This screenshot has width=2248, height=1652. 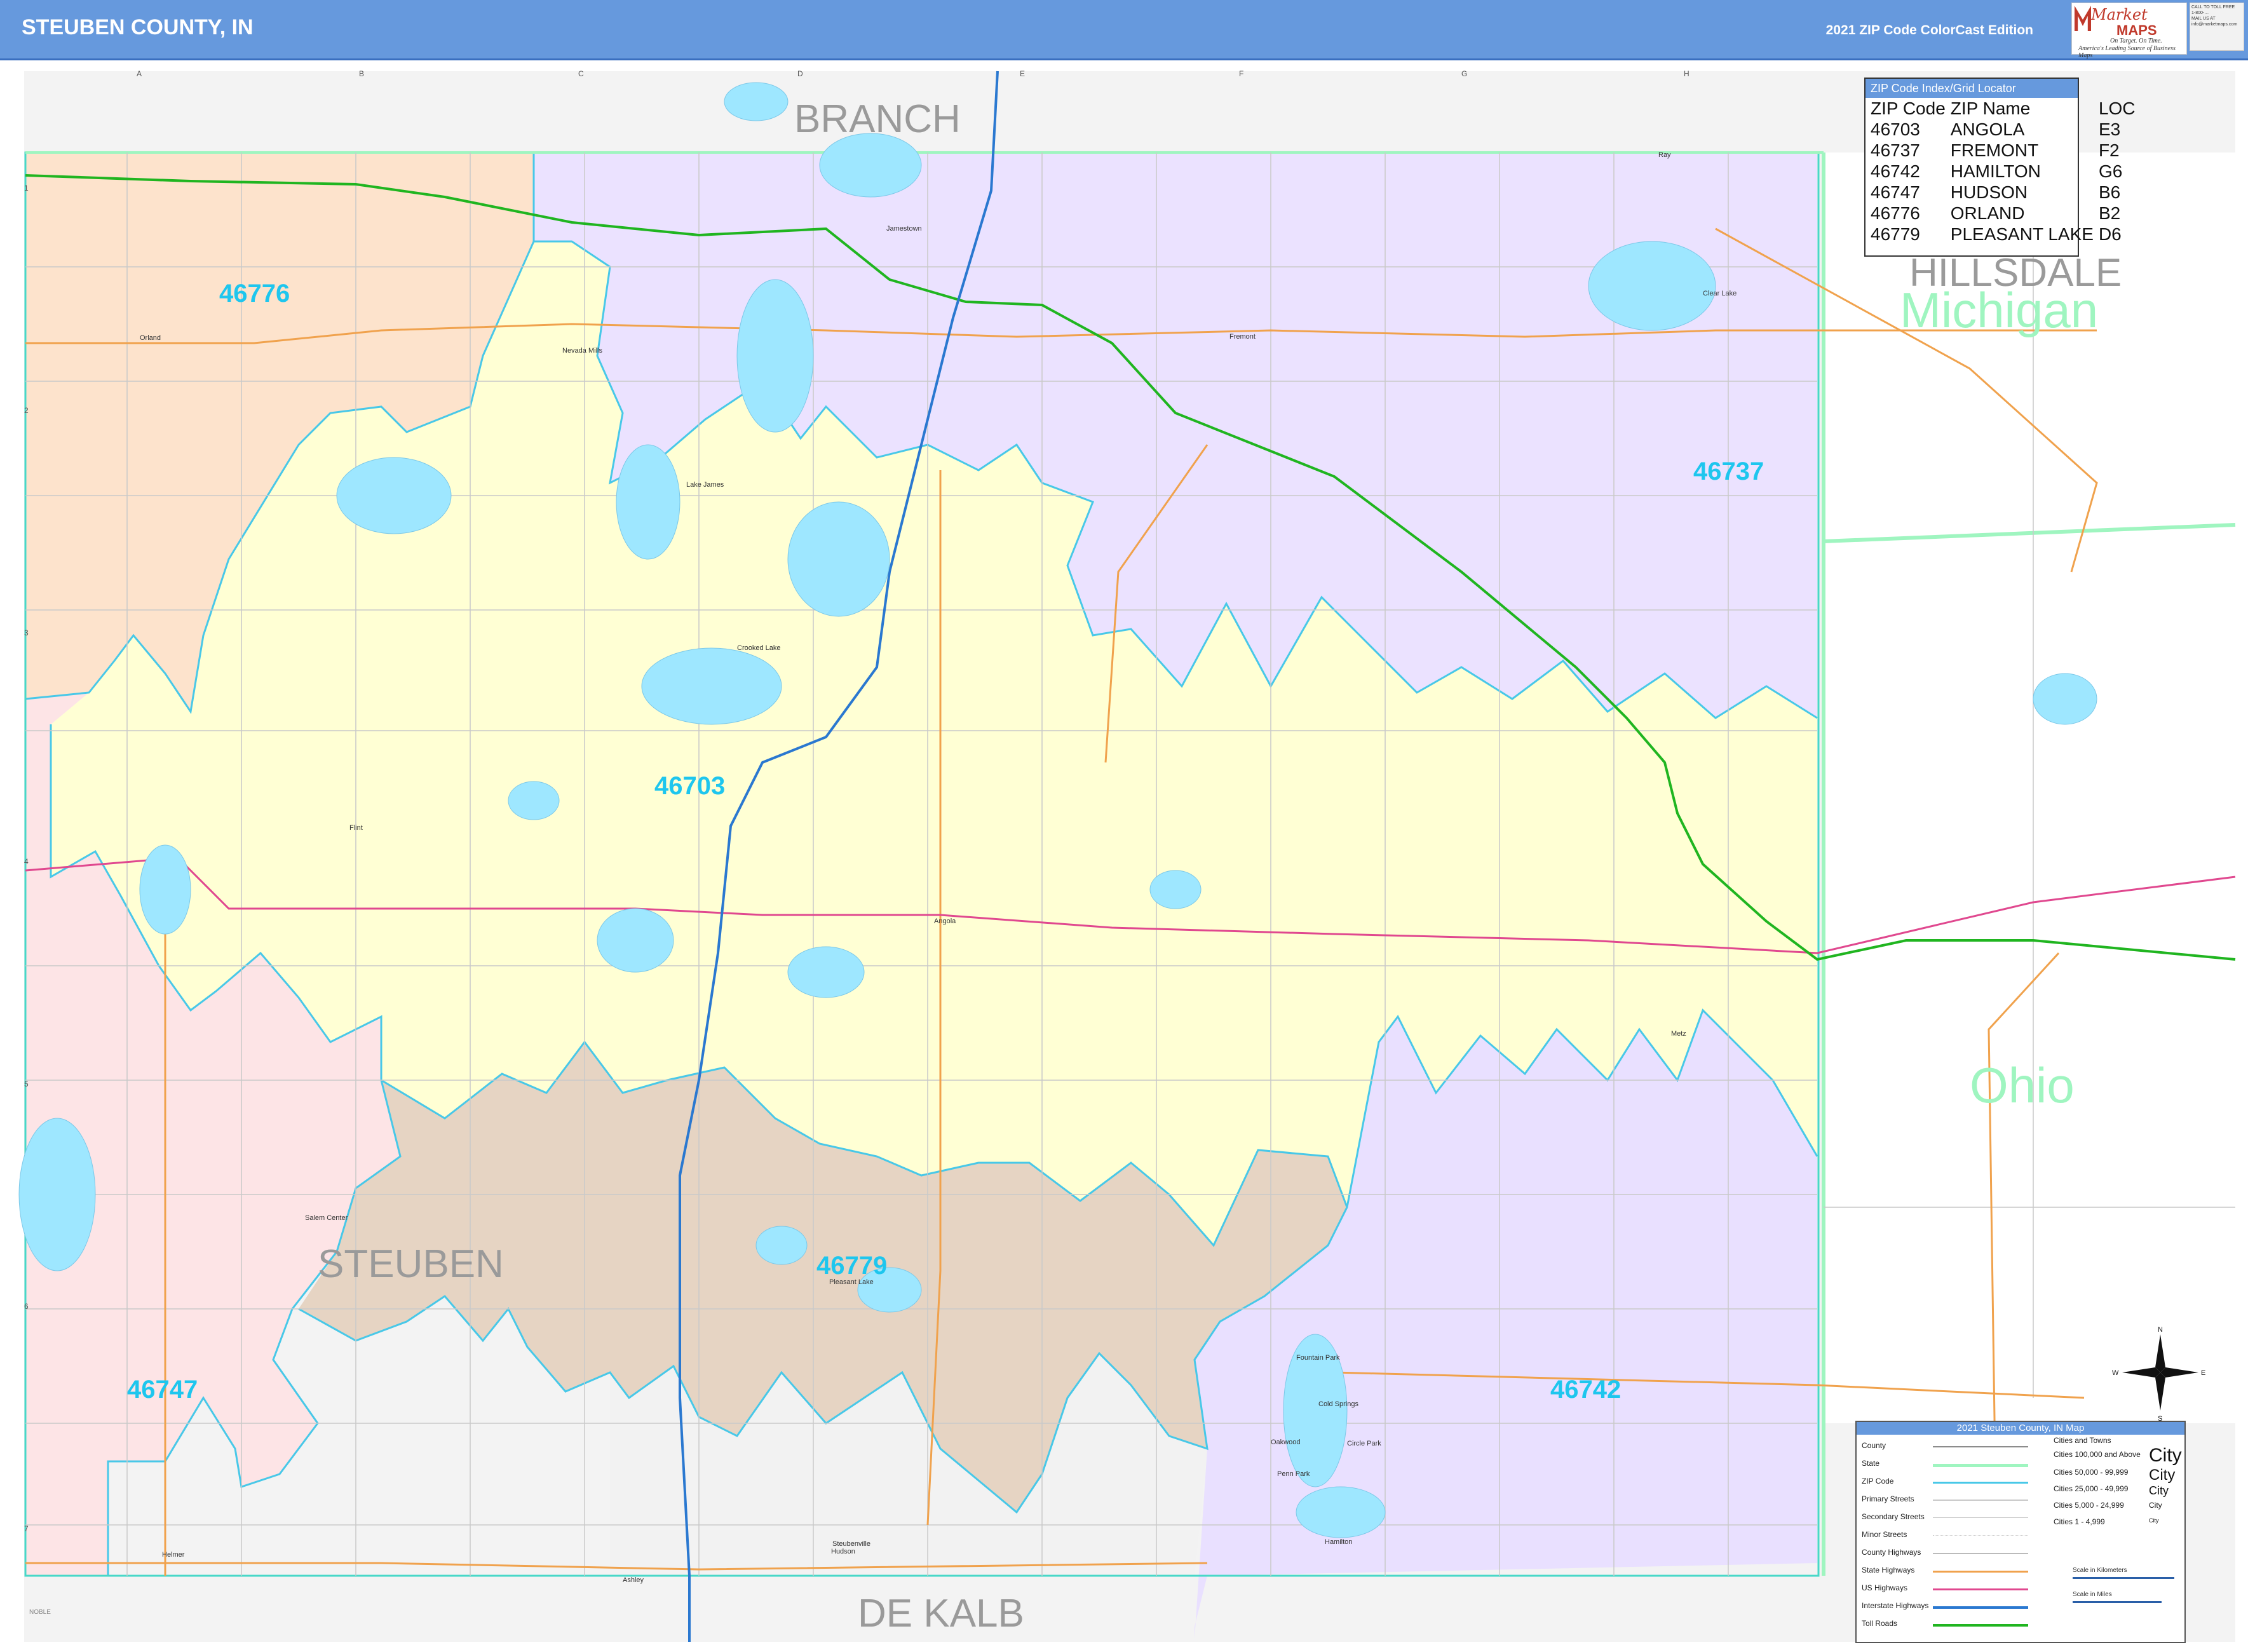 I want to click on place-label: Pleasant Lake, so click(x=851, y=1282).